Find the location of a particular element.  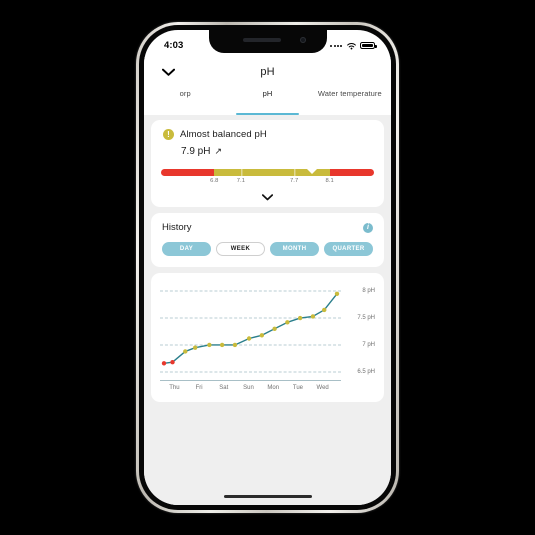

signal-dots-icon is located at coordinates (336, 45).